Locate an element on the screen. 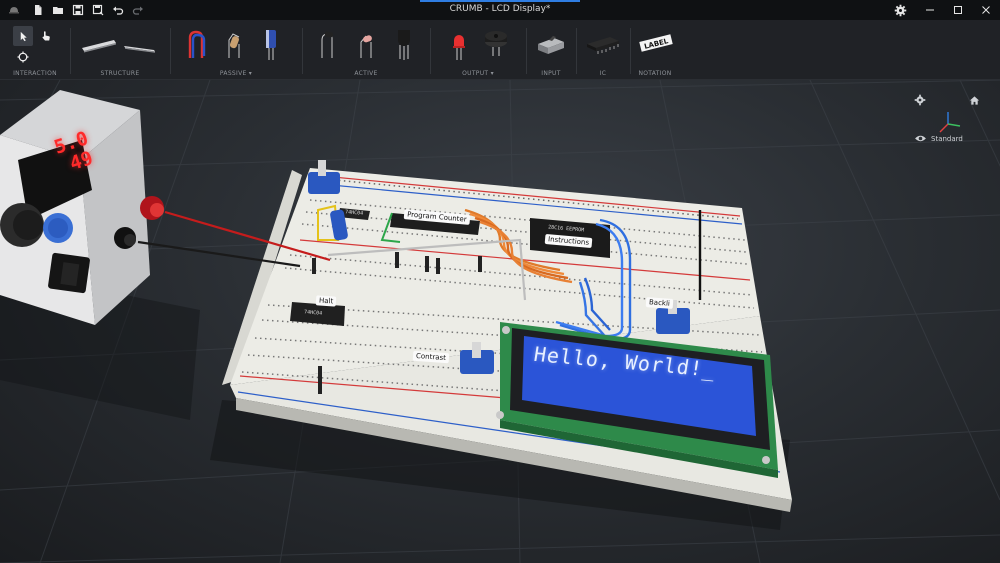  home-view-icon is located at coordinates (974, 100).